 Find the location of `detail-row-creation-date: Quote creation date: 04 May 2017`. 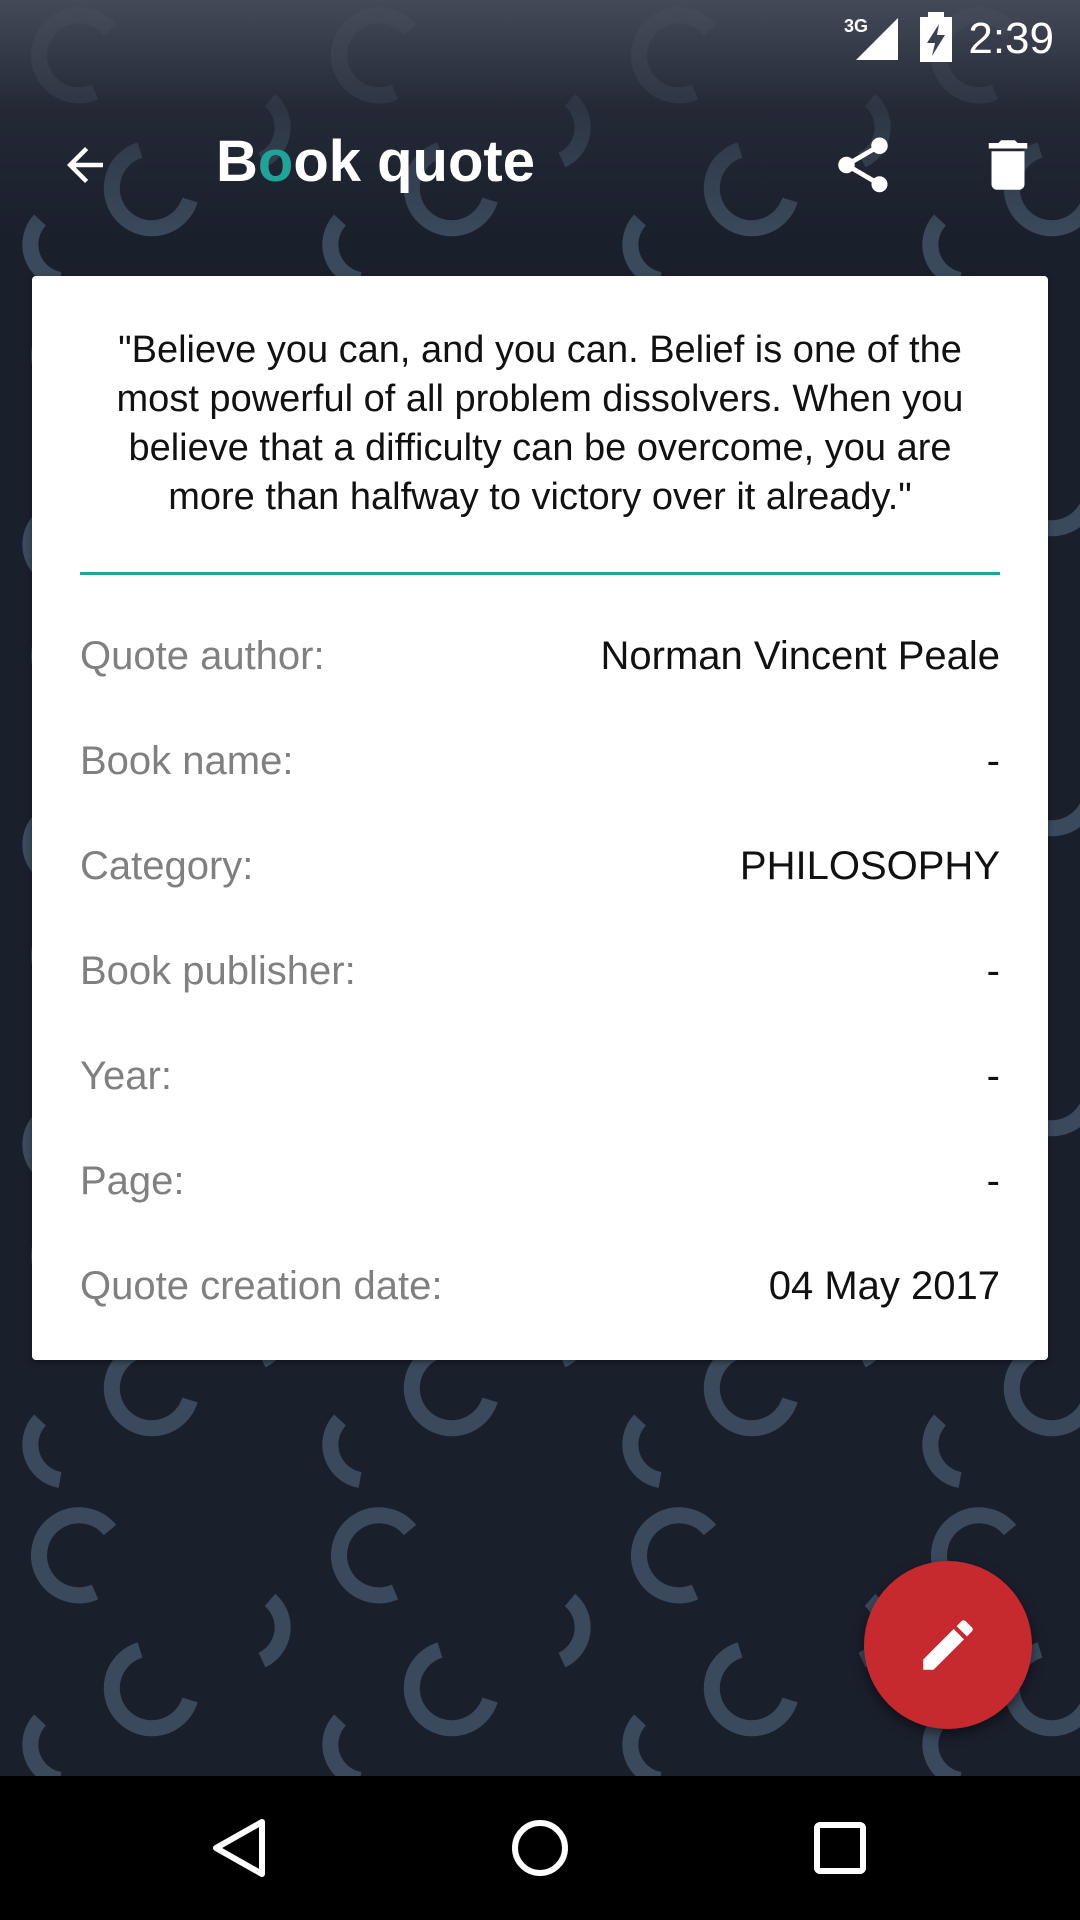

detail-row-creation-date: Quote creation date: 04 May 2017 is located at coordinates (540, 1286).